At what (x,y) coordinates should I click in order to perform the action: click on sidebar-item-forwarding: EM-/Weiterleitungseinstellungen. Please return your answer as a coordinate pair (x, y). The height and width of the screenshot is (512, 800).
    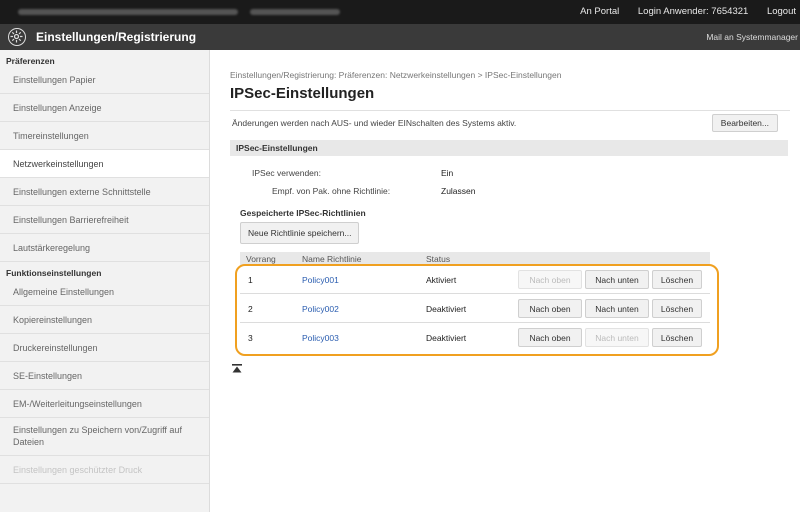
    Looking at the image, I should click on (104, 404).